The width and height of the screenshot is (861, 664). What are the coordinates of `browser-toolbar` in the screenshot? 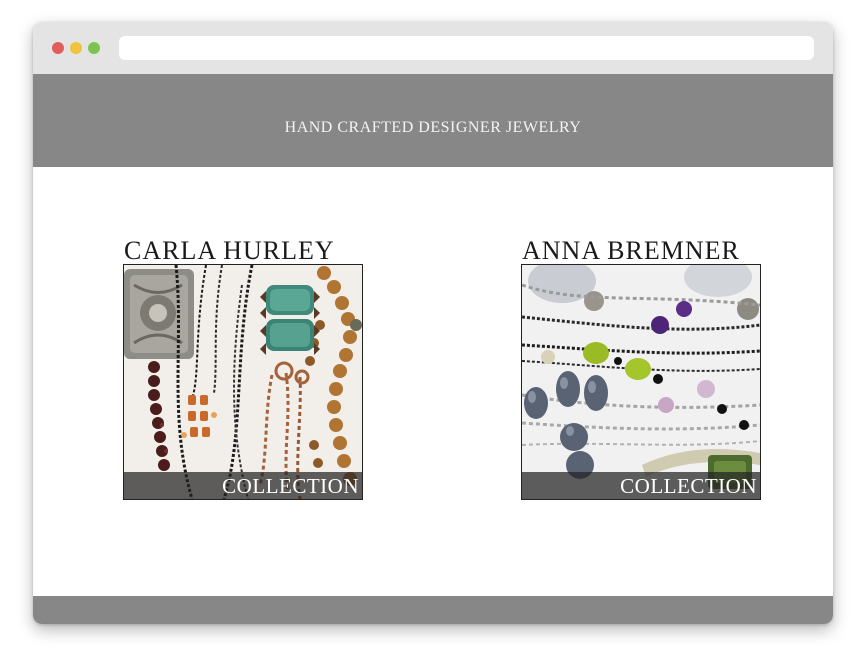 It's located at (433, 48).